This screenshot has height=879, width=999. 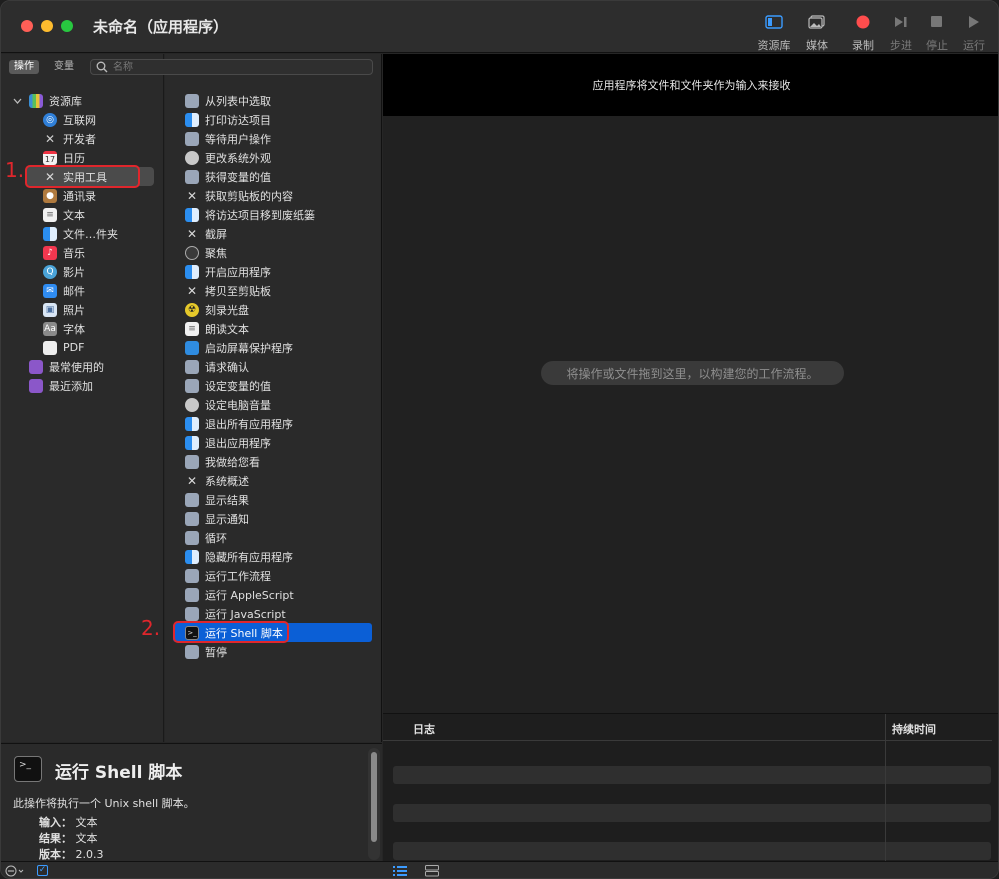 I want to click on step-toolbar-button: 步进, so click(x=901, y=32).